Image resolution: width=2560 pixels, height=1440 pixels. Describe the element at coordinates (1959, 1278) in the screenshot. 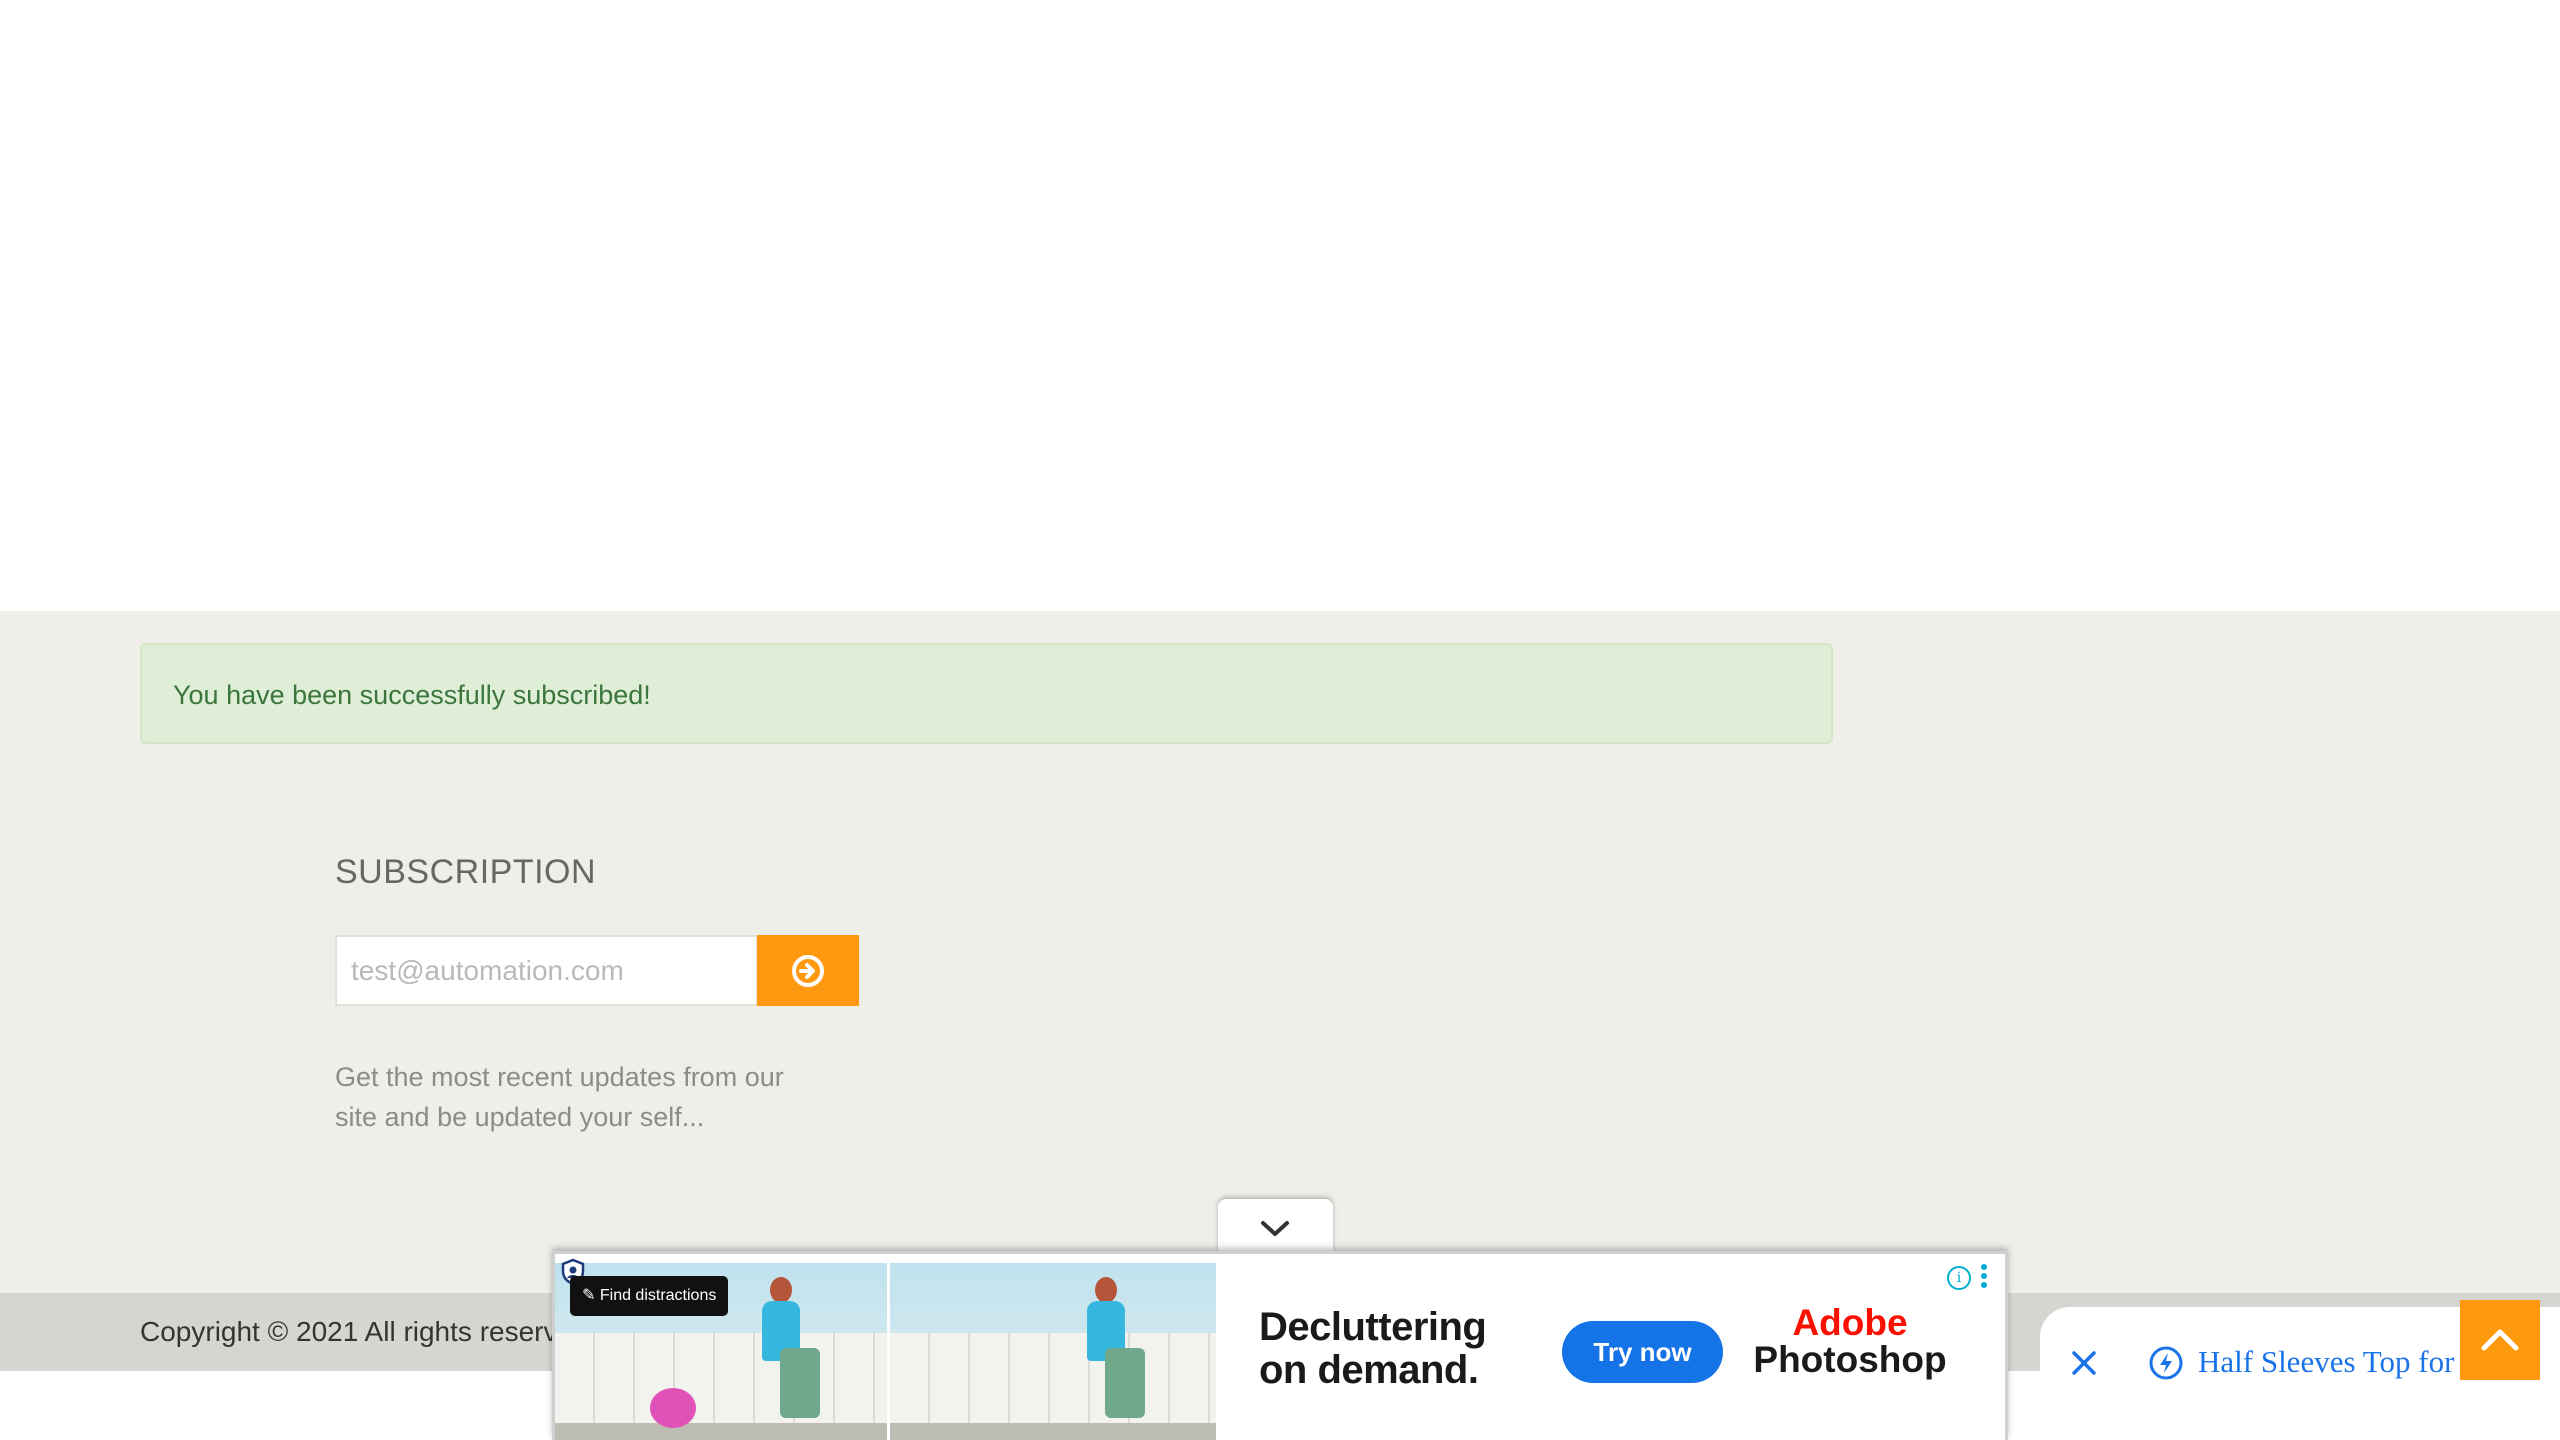

I see `ad-info-icon: i` at that location.